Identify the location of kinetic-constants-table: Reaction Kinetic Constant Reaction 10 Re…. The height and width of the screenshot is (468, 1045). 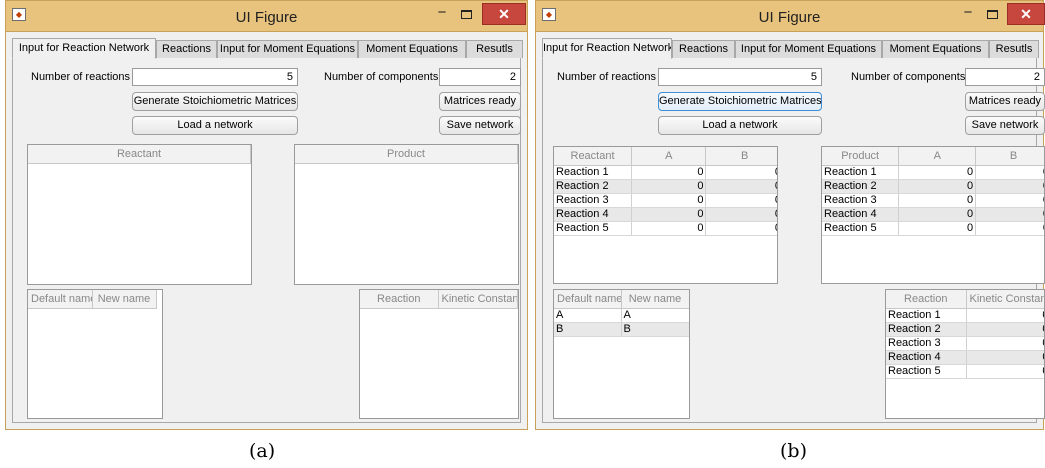
(965, 354).